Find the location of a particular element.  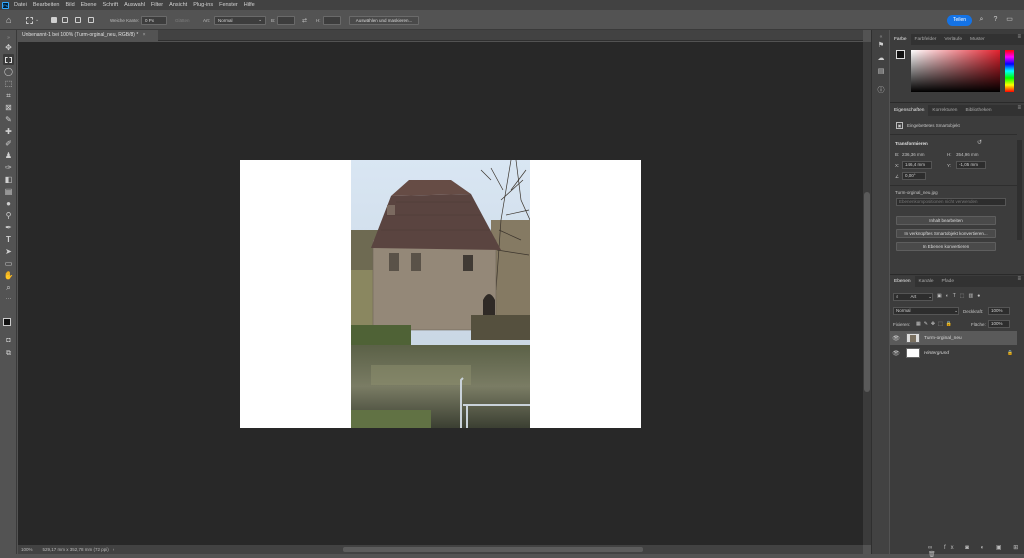

style-select: Normal ⌄ is located at coordinates (240, 20).